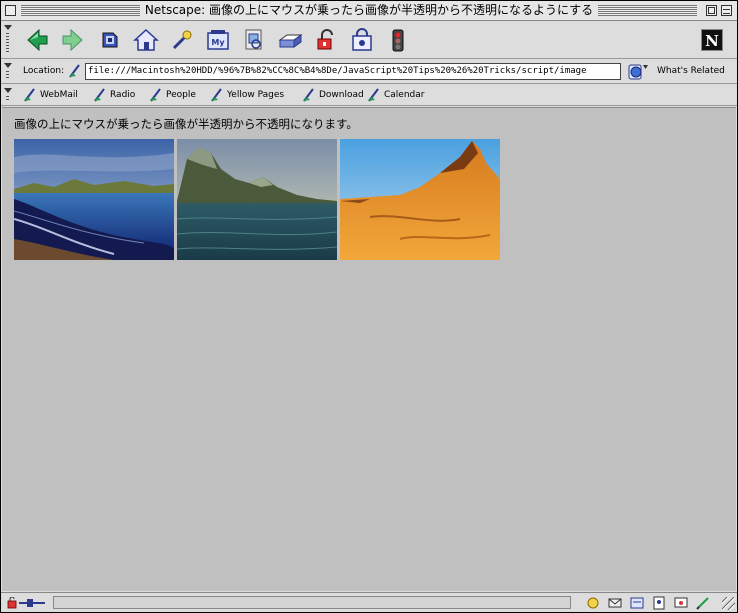 Image resolution: width=738 pixels, height=613 pixels. What do you see at coordinates (94, 199) in the screenshot?
I see `beach-landscape-image` at bounding box center [94, 199].